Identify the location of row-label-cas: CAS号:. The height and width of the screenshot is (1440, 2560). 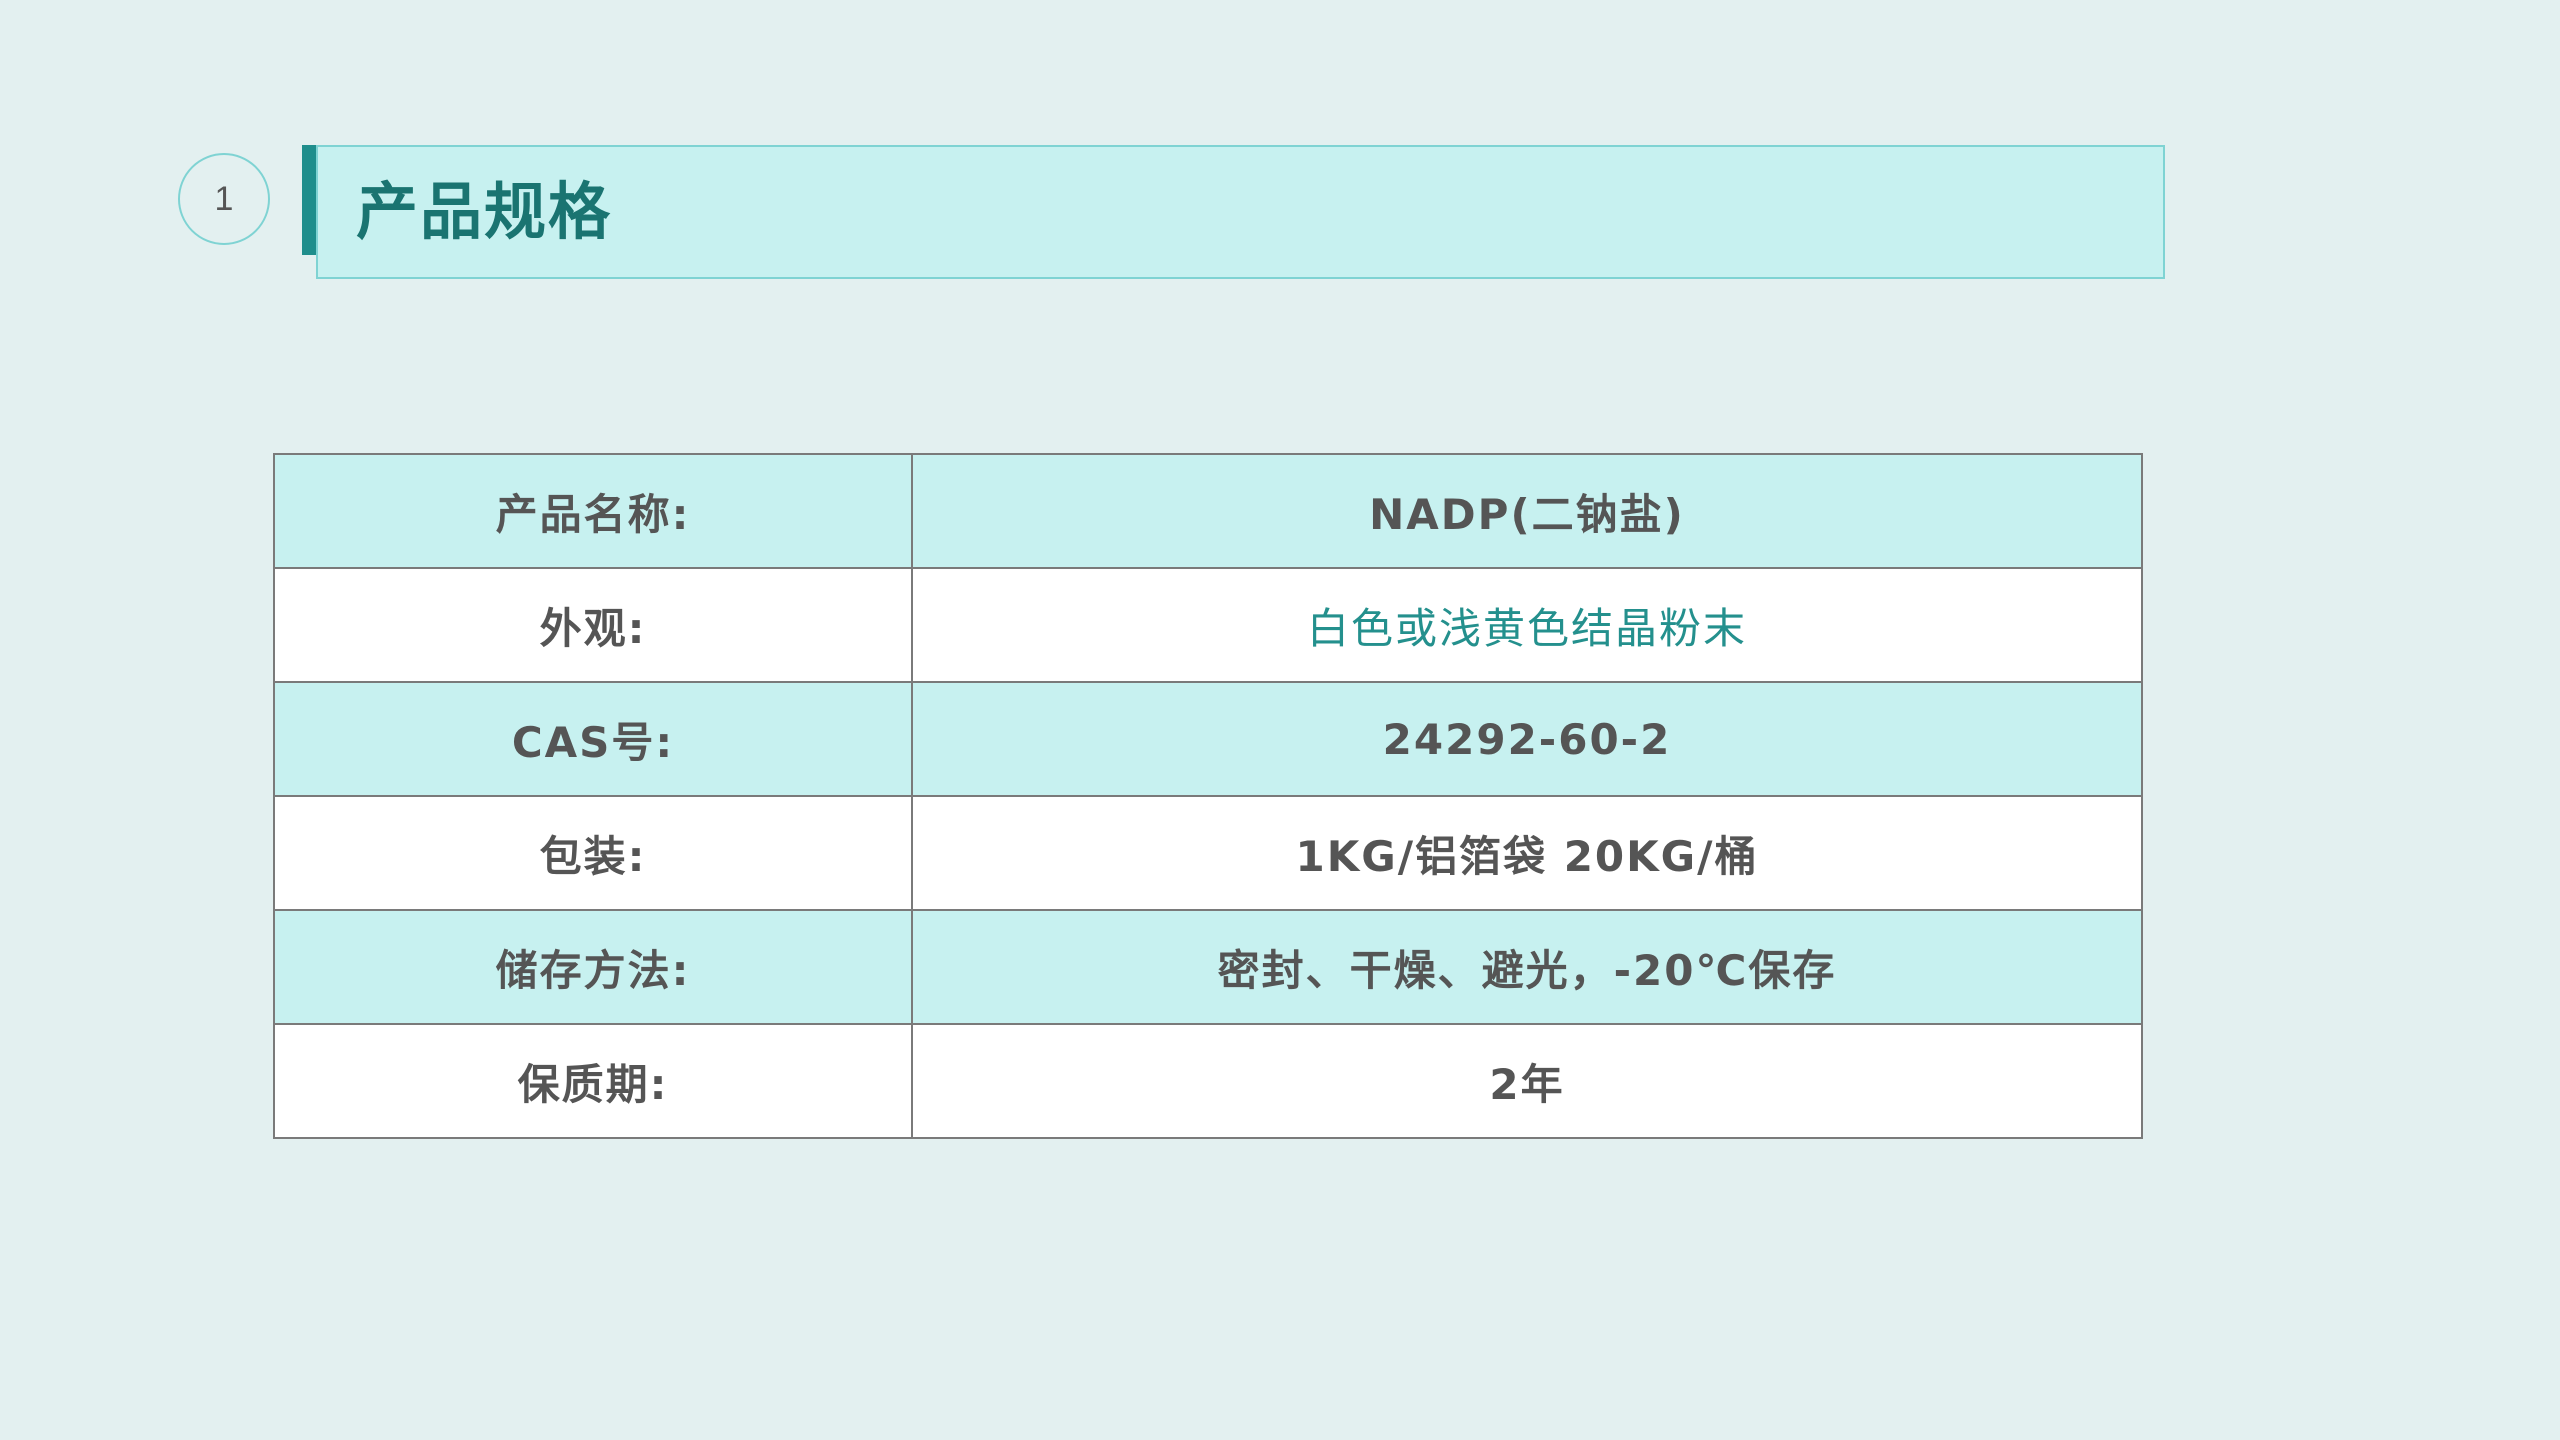
(593, 739).